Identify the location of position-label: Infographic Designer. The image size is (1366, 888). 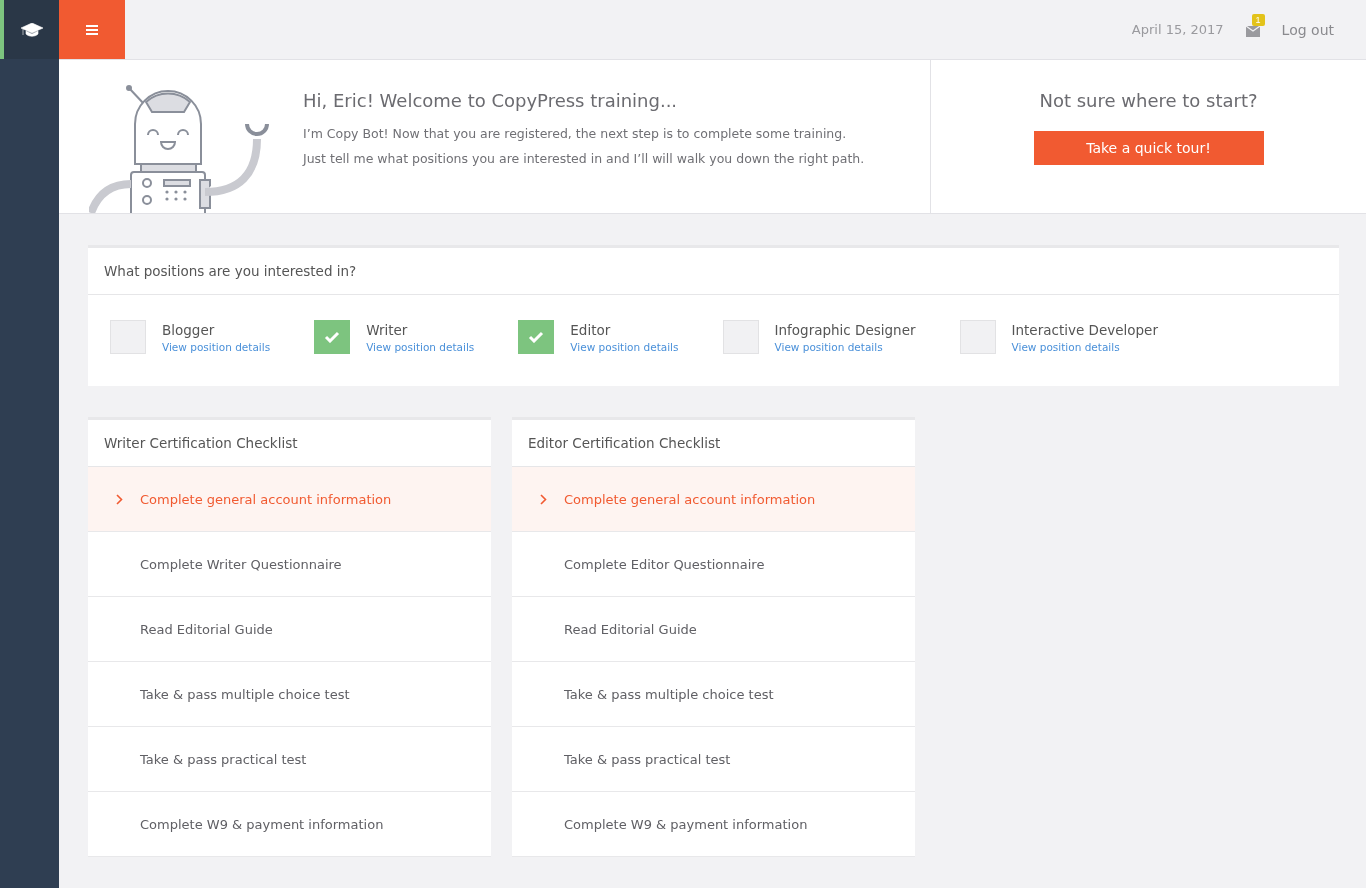
(845, 329).